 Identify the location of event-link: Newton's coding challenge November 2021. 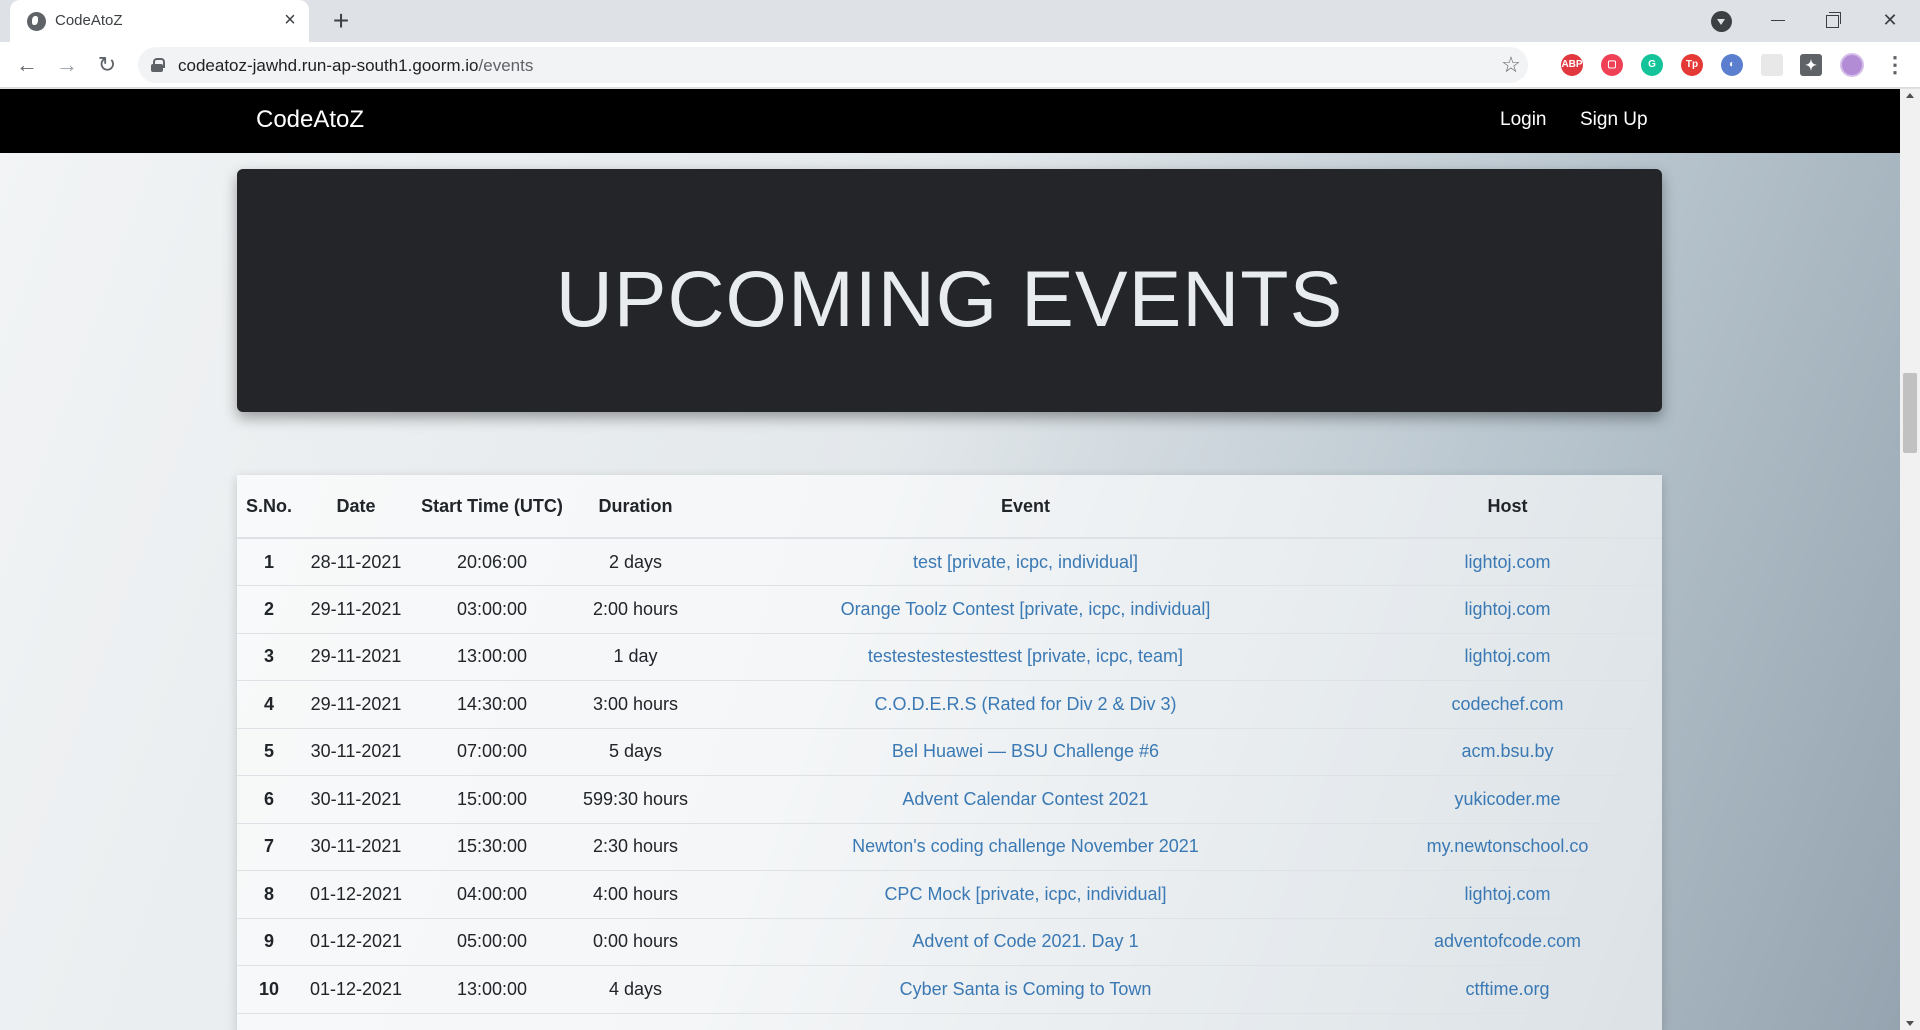
(1025, 846).